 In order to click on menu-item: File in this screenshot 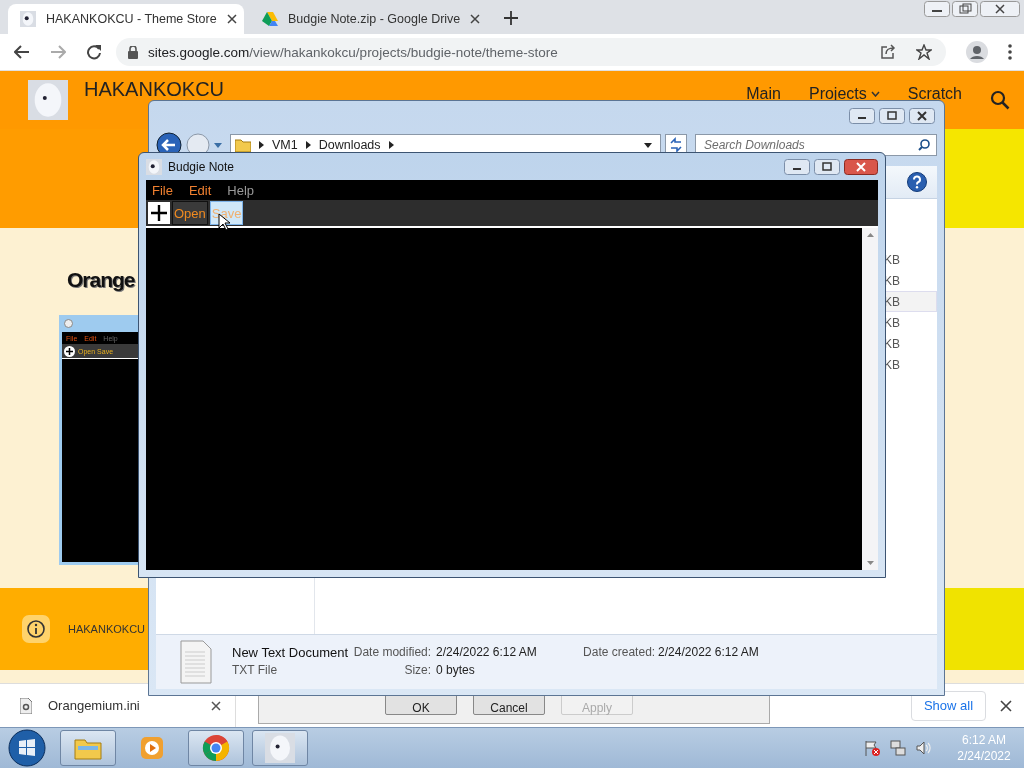, I will do `click(162, 190)`.